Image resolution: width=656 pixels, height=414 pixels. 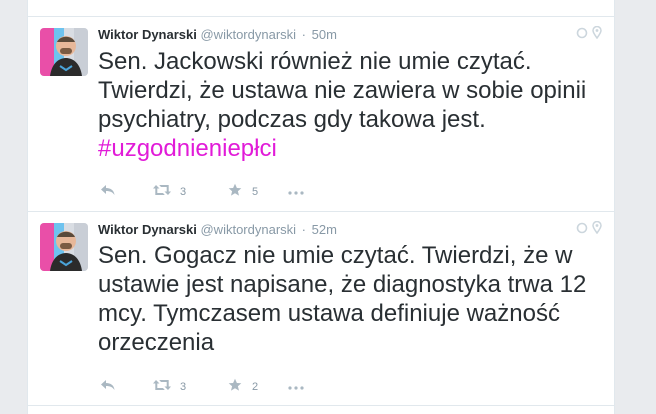 What do you see at coordinates (324, 34) in the screenshot?
I see `tweet-timestamp: 50m` at bounding box center [324, 34].